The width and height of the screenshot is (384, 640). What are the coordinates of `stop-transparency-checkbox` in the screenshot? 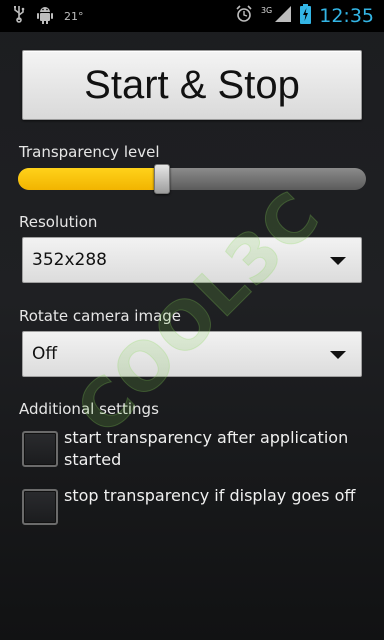 It's located at (40, 507).